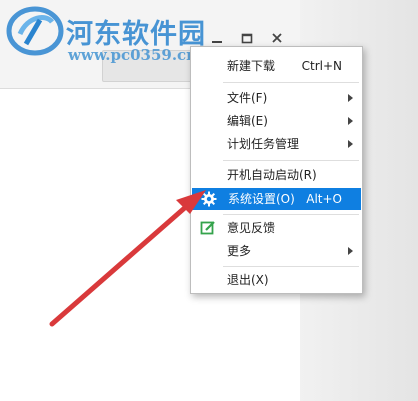 The width and height of the screenshot is (418, 401). What do you see at coordinates (209, 199) in the screenshot?
I see `gear-icon` at bounding box center [209, 199].